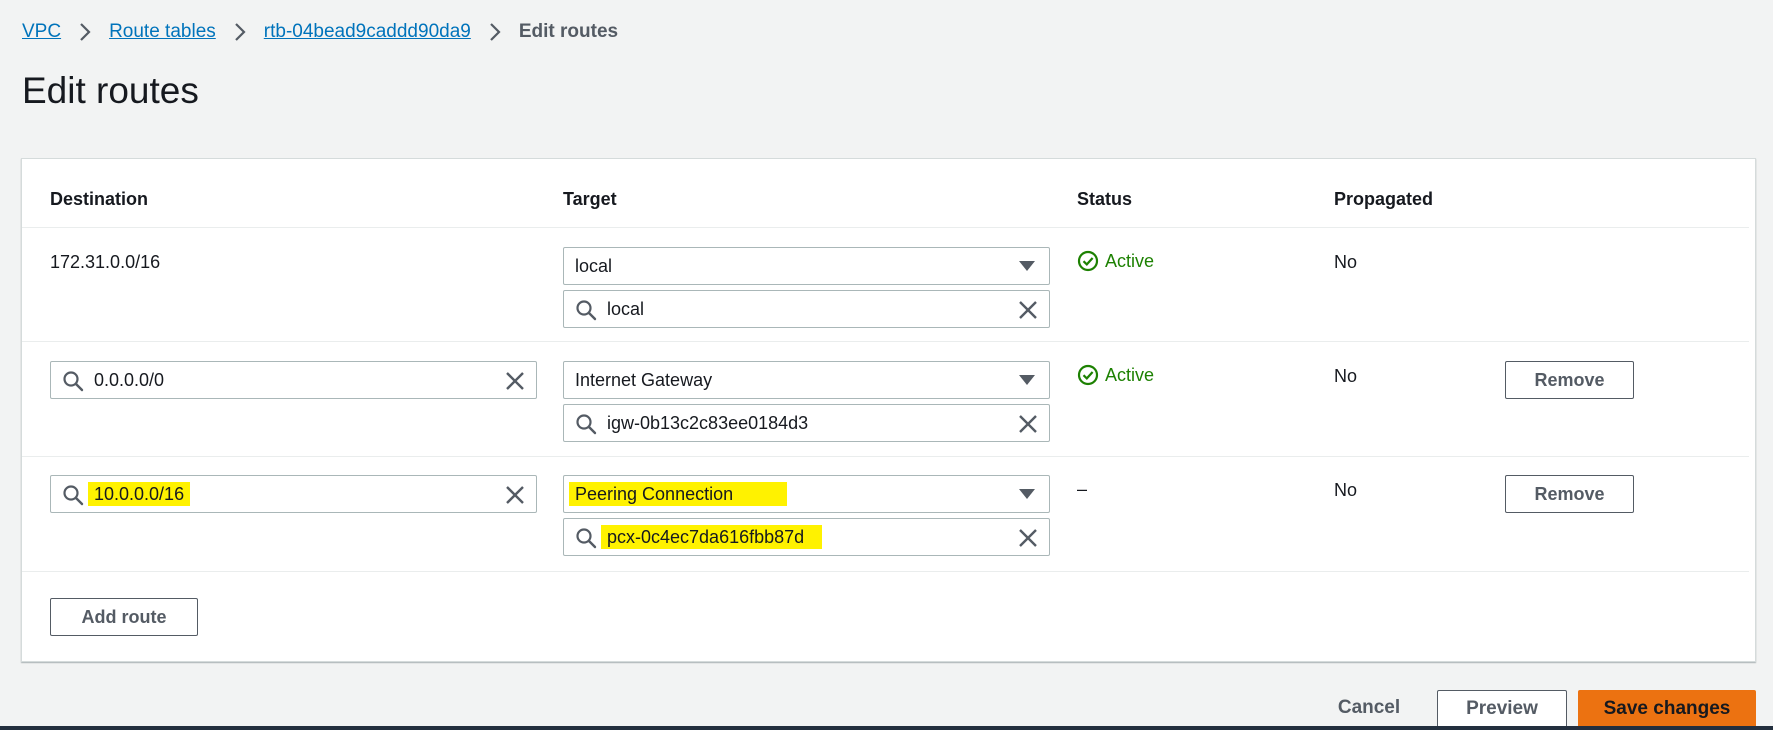 The width and height of the screenshot is (1773, 730). I want to click on highlighted-text: 10.0.0.0/16, so click(139, 494).